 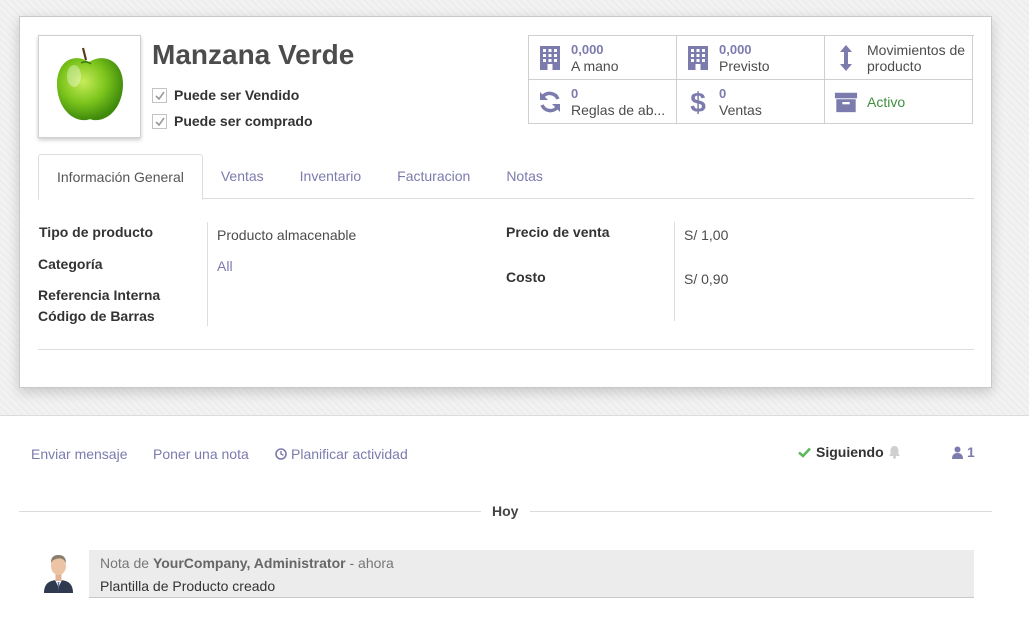 I want to click on tab-inventory: Inventario, so click(x=330, y=176).